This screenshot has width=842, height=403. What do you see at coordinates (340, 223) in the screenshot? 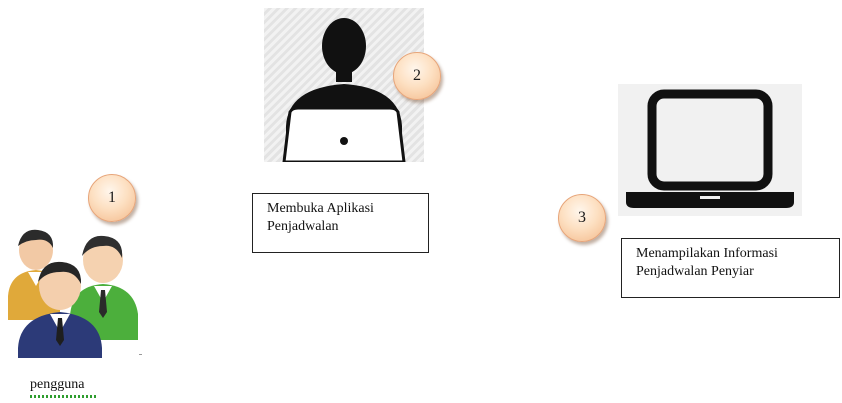
I see `step-2-description-box: Membuka Aplikasi Penjadwalan` at bounding box center [340, 223].